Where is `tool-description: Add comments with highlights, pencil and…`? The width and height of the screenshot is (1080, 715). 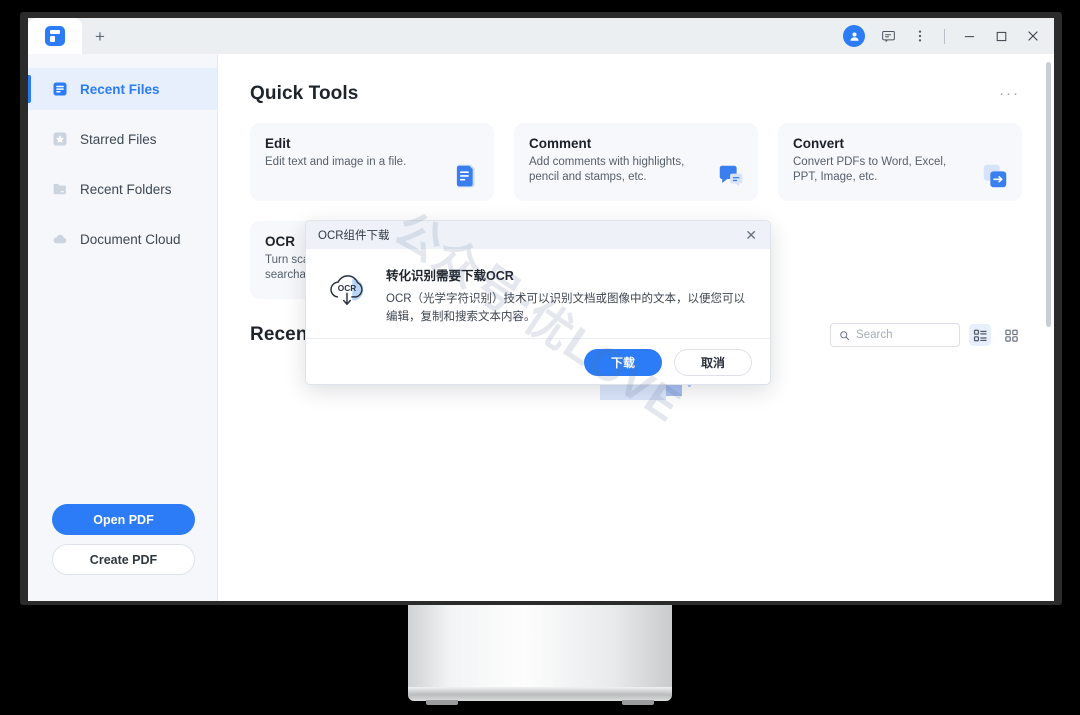 tool-description: Add comments with highlights, pencil and… is located at coordinates (607, 170).